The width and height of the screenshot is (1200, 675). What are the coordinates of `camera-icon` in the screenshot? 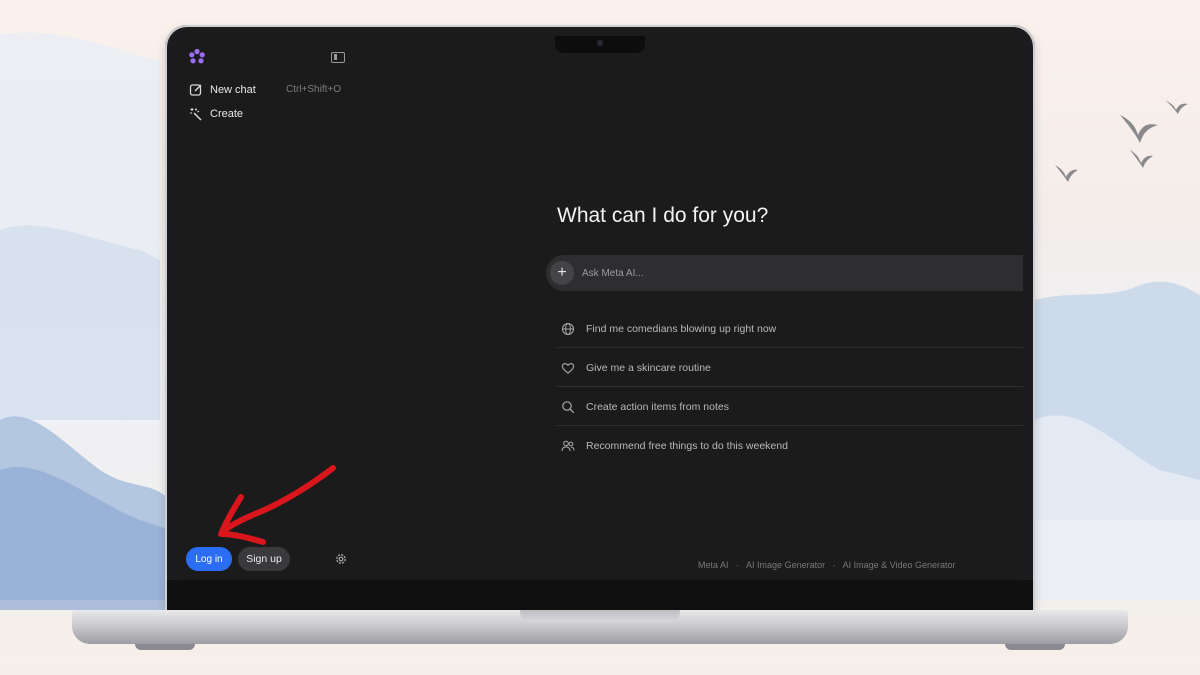 It's located at (600, 43).